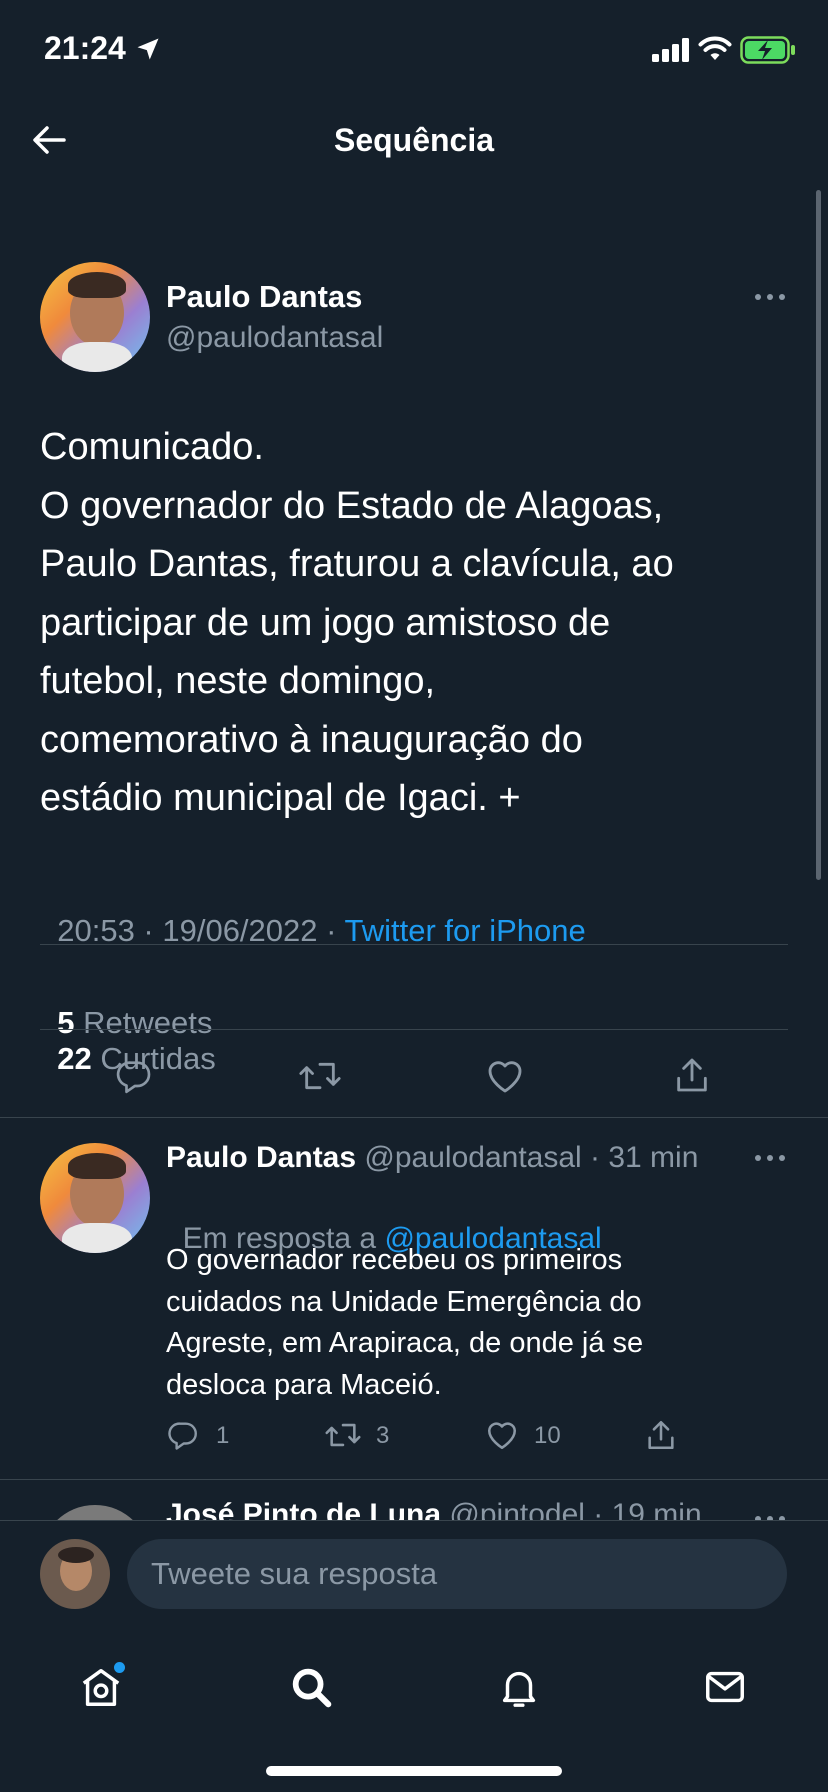 Image resolution: width=828 pixels, height=1792 pixels. What do you see at coordinates (75, 1574) in the screenshot?
I see `user-avatar` at bounding box center [75, 1574].